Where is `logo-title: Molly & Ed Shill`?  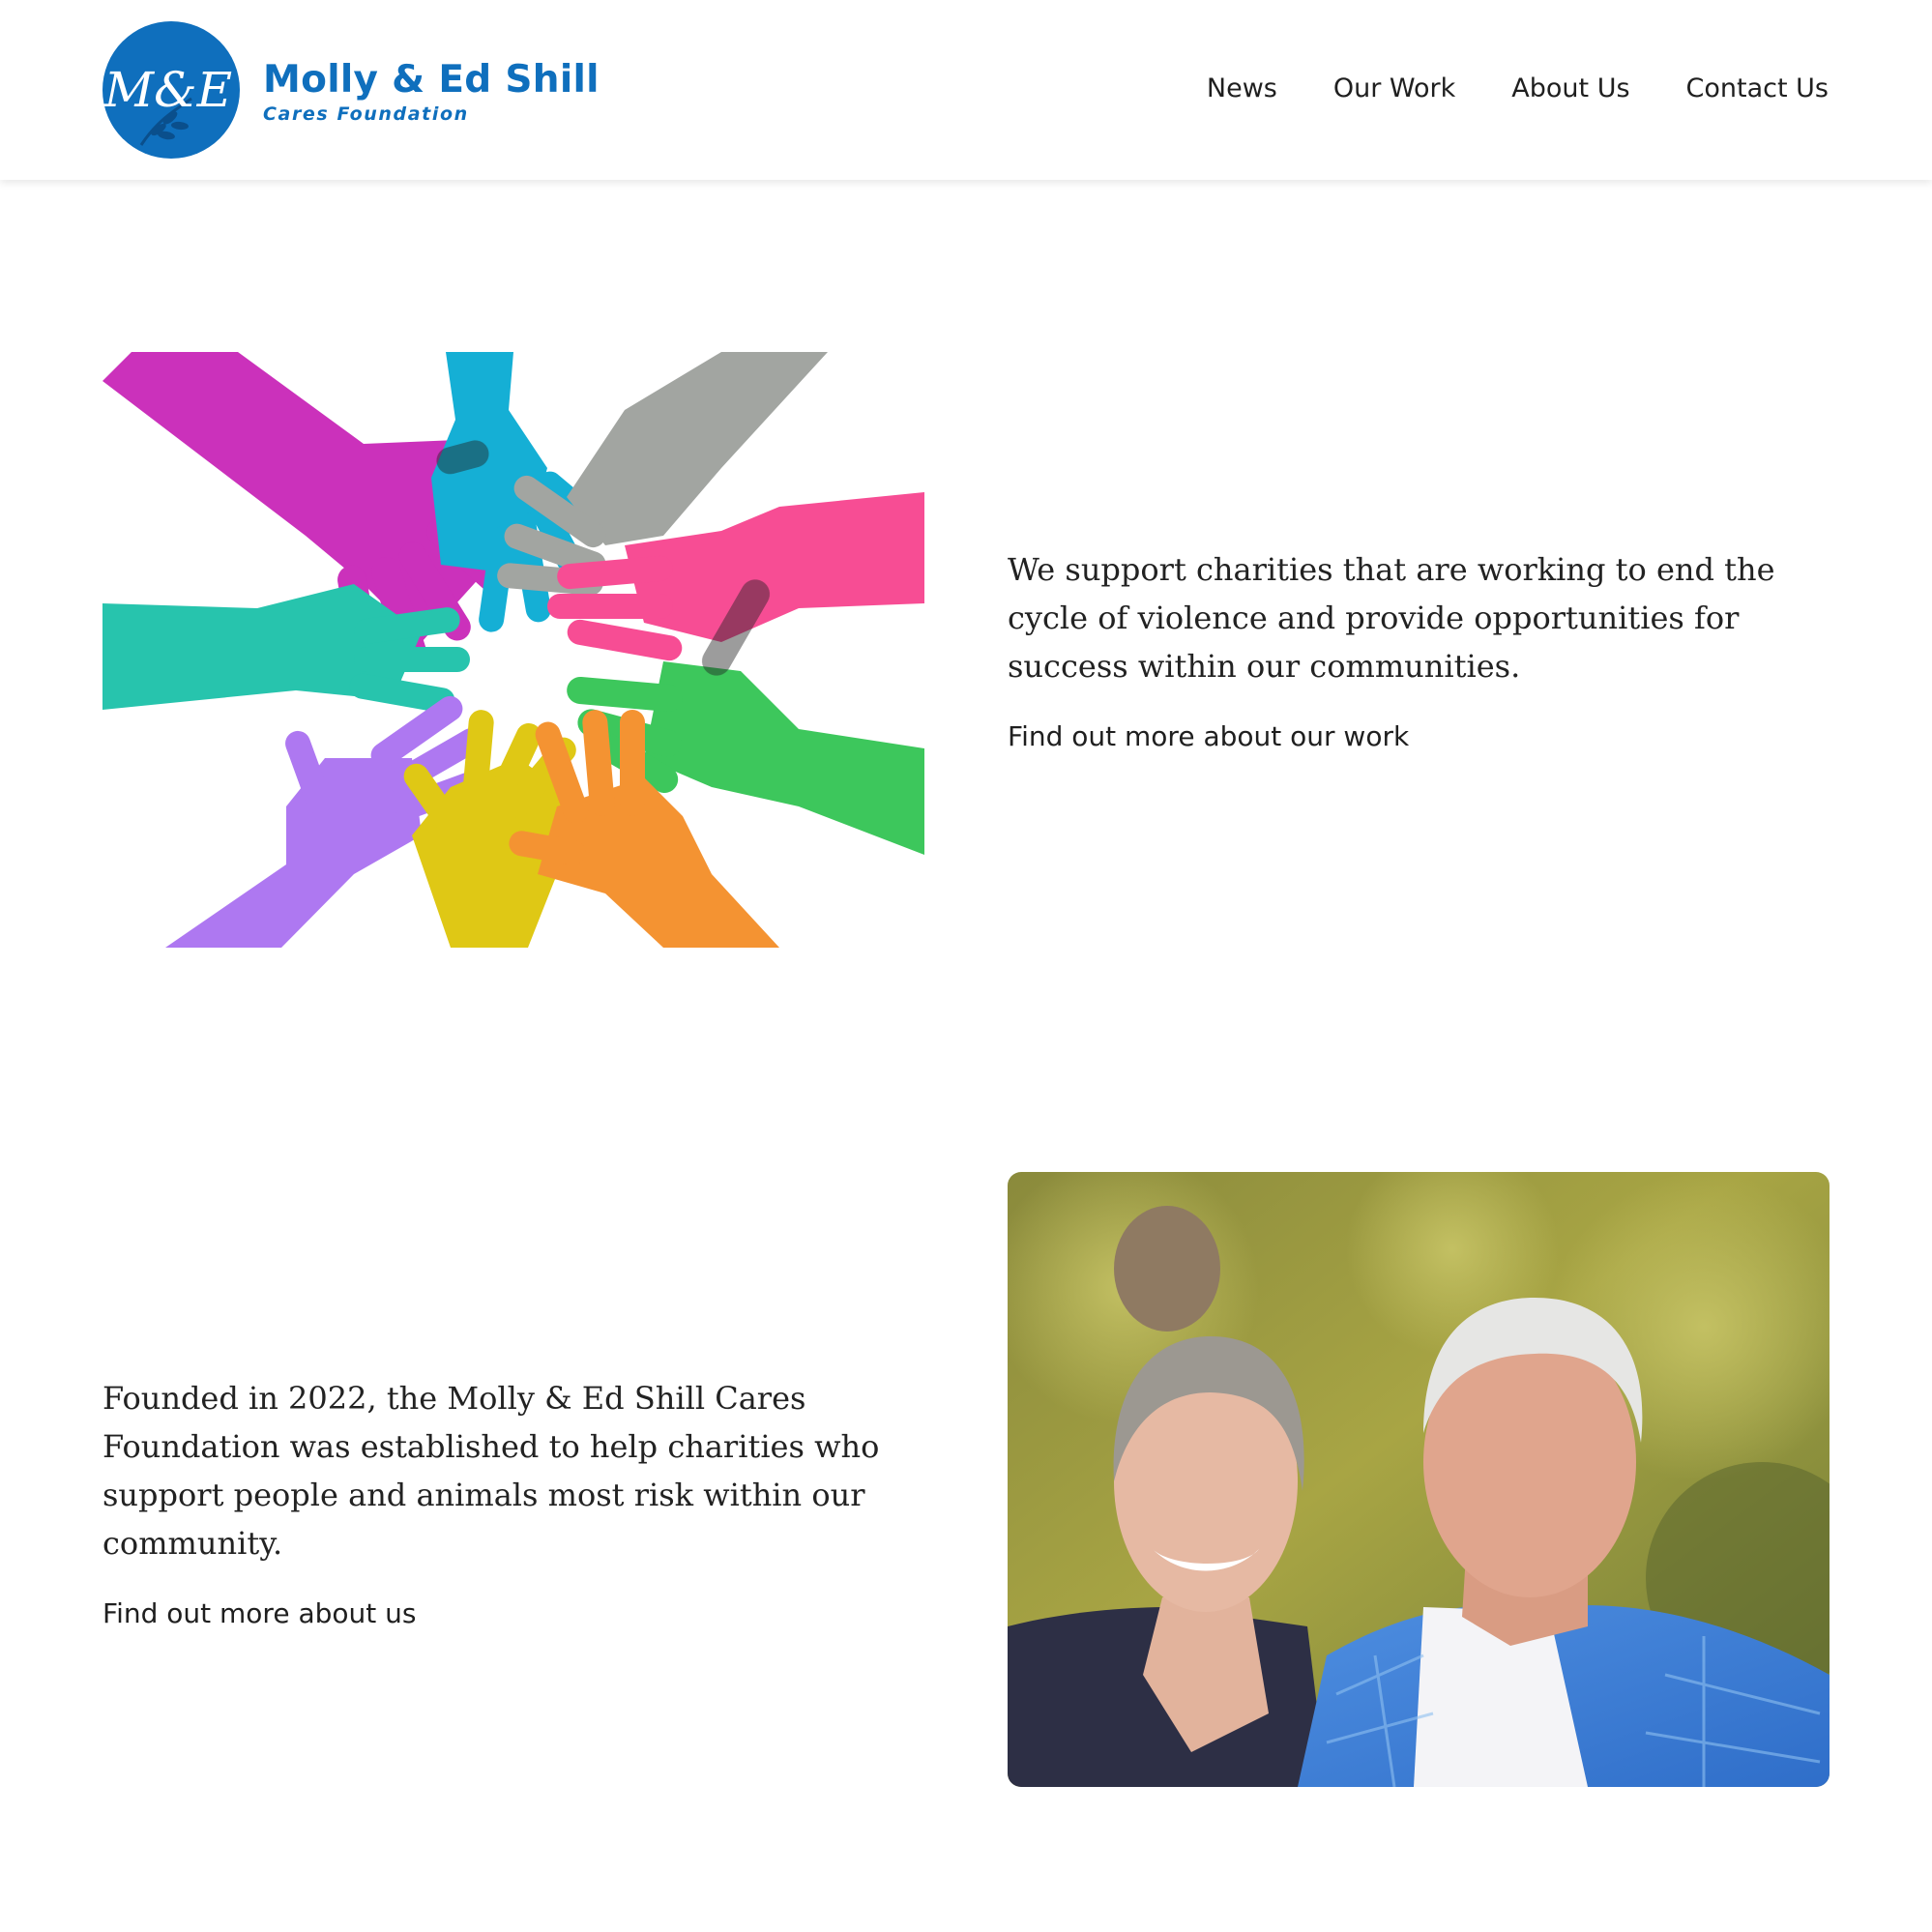 logo-title: Molly & Ed Shill is located at coordinates (431, 80).